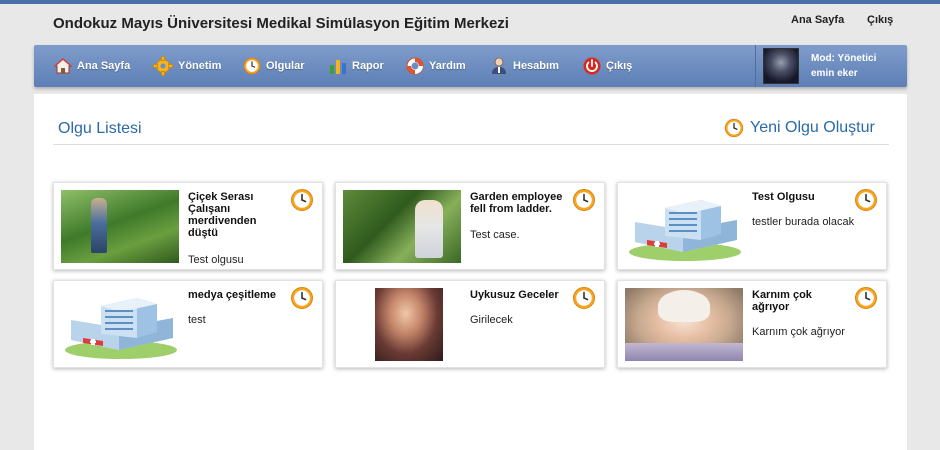  What do you see at coordinates (831, 66) in the screenshot?
I see `user-panel: Mod: Yönetici emin eker` at bounding box center [831, 66].